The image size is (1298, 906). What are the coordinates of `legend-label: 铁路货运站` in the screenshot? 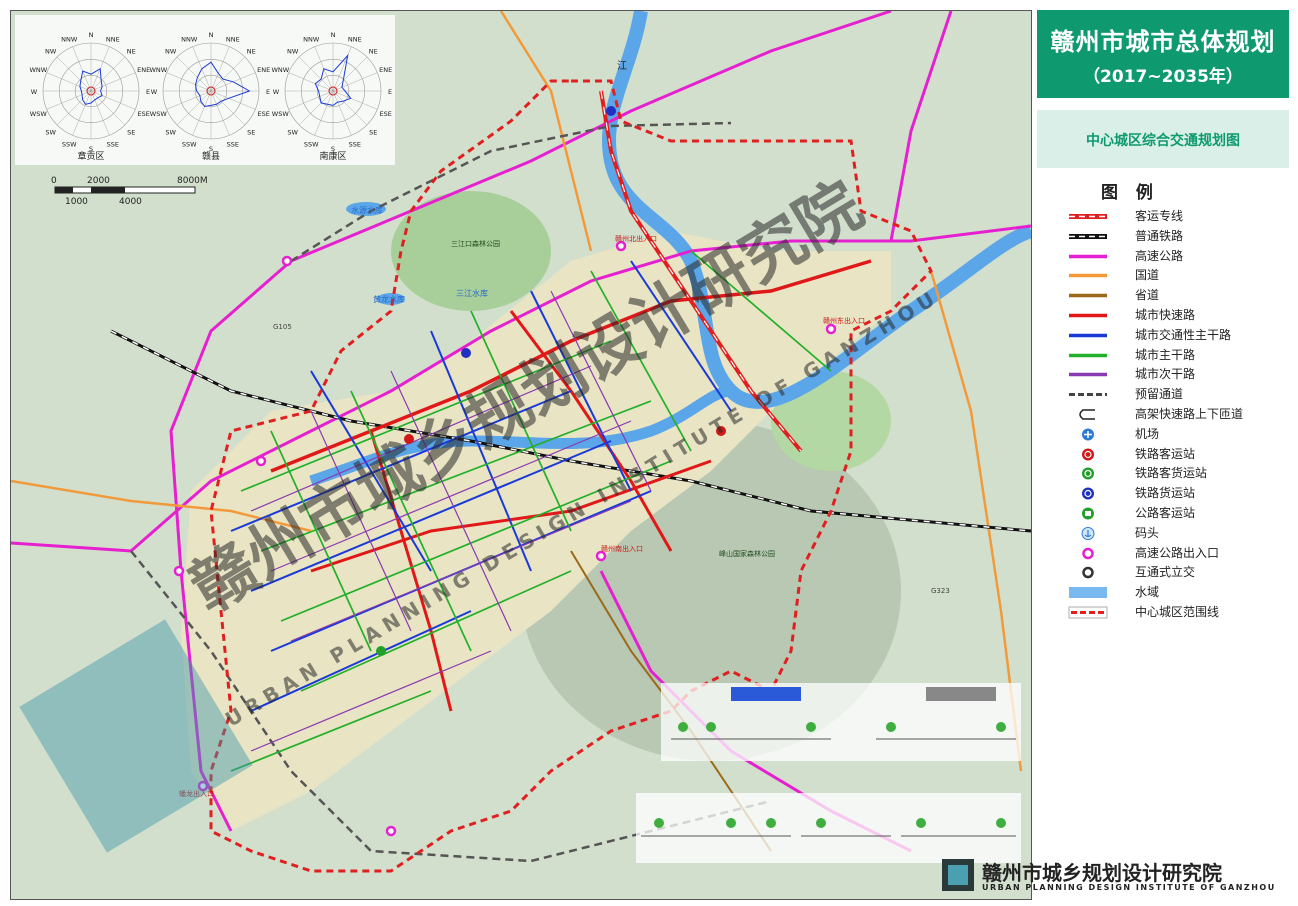 It's located at (1165, 493).